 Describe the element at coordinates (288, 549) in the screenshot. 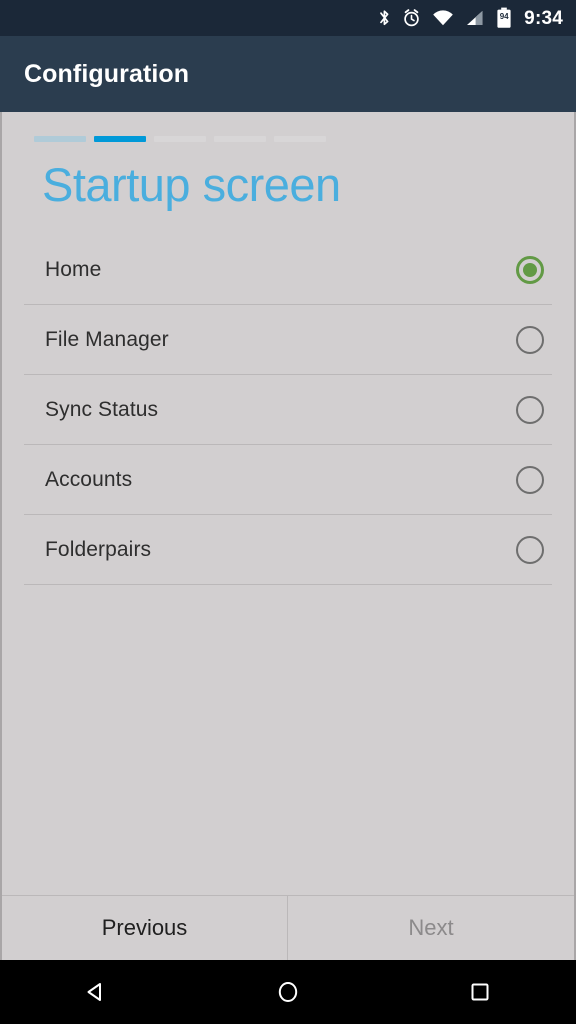

I see `option-row-folderpairs: Folderpairs` at that location.